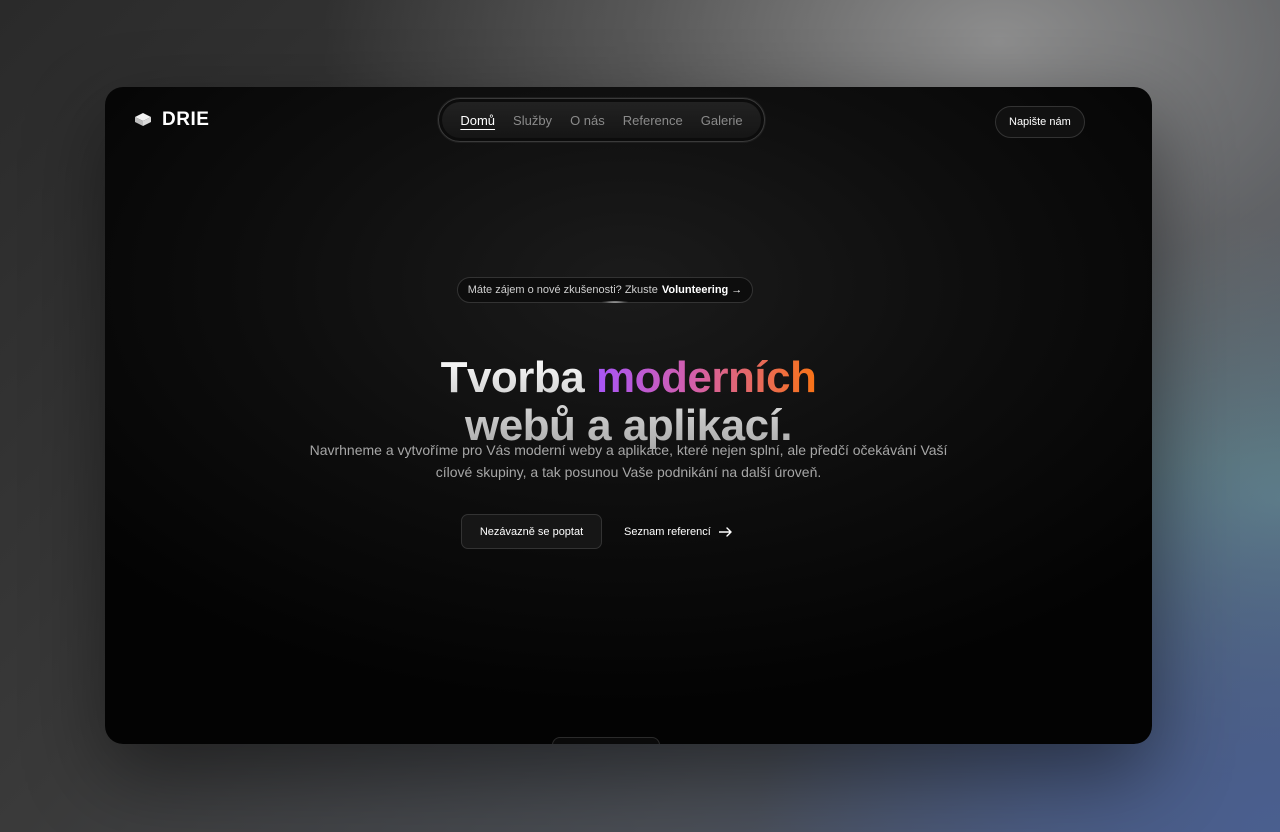  Describe the element at coordinates (186, 119) in the screenshot. I see `brand-name: DRIE` at that location.